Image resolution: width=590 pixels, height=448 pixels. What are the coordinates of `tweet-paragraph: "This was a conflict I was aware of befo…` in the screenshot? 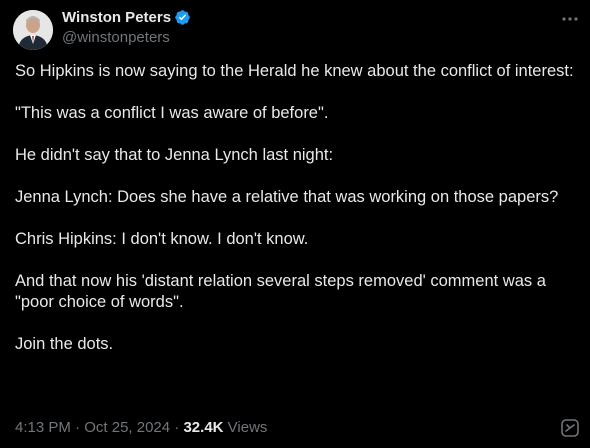 It's located at (172, 113).